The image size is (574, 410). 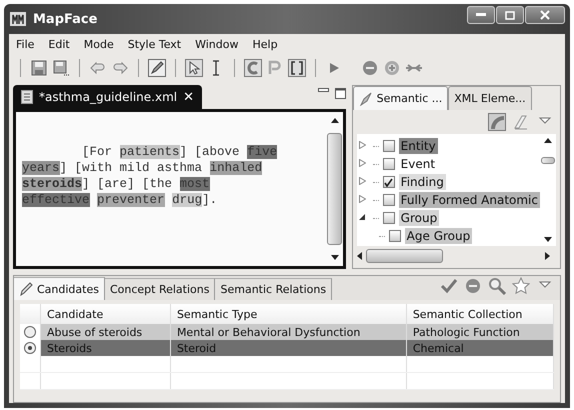 I want to click on tree-item: Age Group, so click(x=438, y=236).